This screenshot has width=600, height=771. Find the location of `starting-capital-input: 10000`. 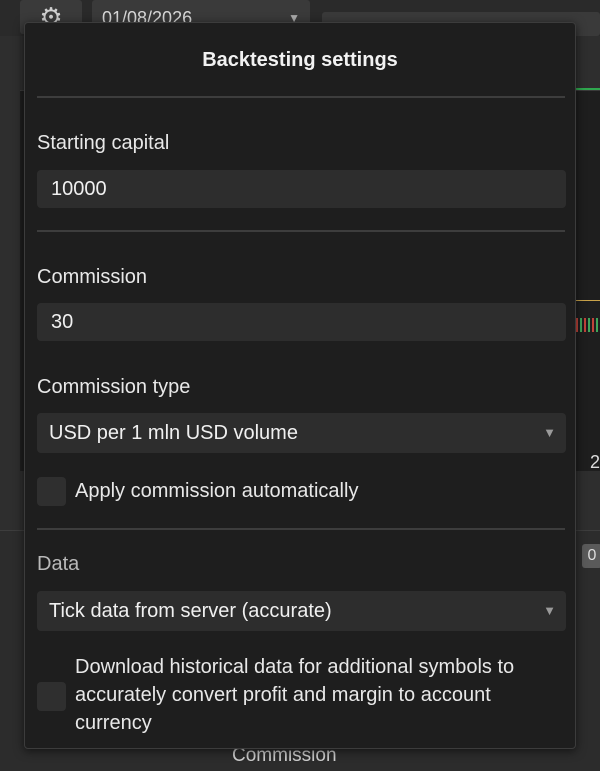

starting-capital-input: 10000 is located at coordinates (301, 189).